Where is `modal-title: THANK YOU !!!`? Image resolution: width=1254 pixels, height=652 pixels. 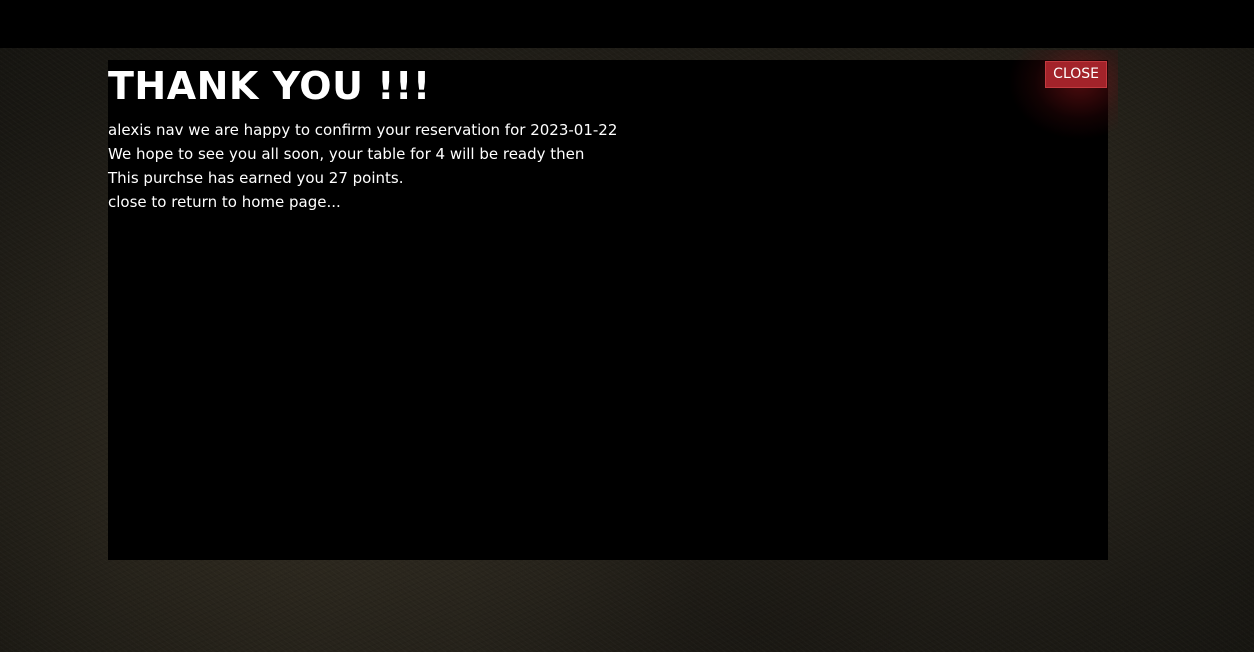
modal-title: THANK YOU !!! is located at coordinates (269, 86).